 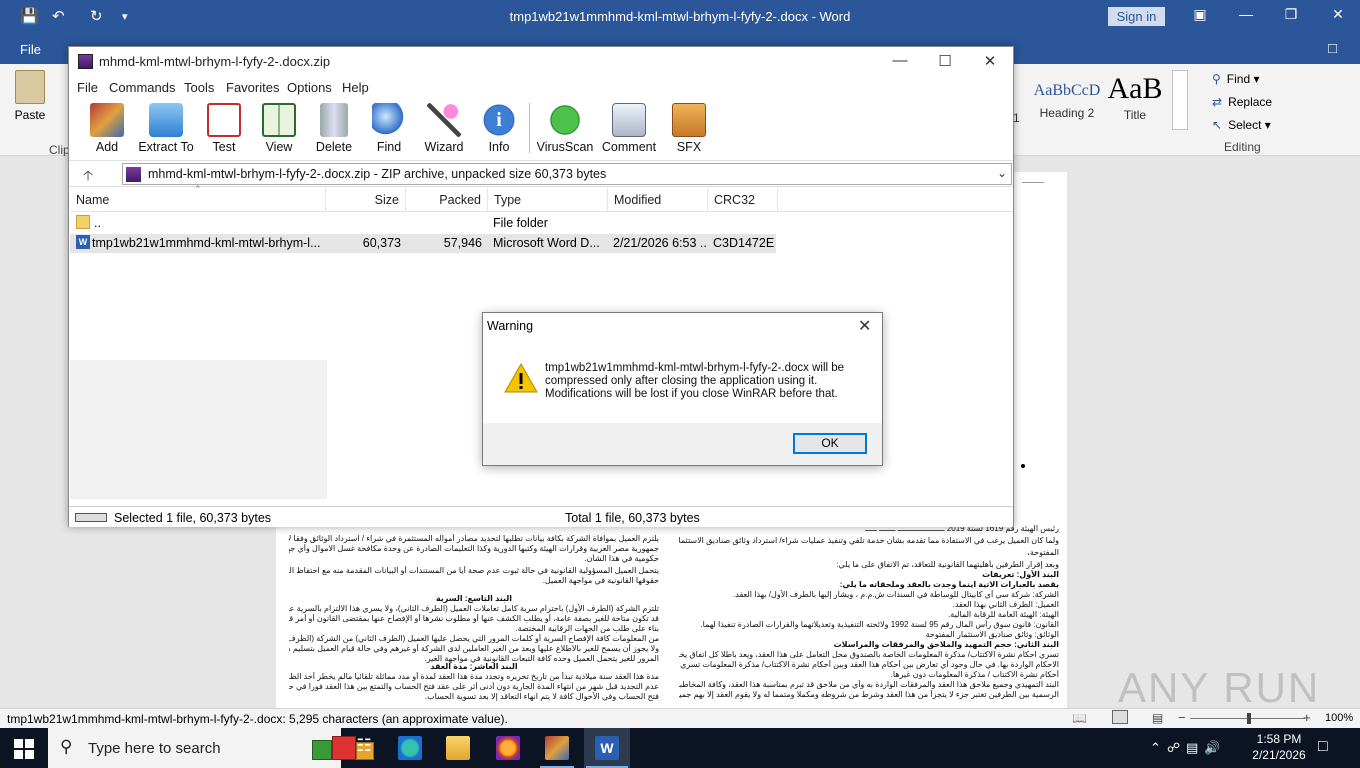 I want to click on file-explorer-icon, so click(x=458, y=748).